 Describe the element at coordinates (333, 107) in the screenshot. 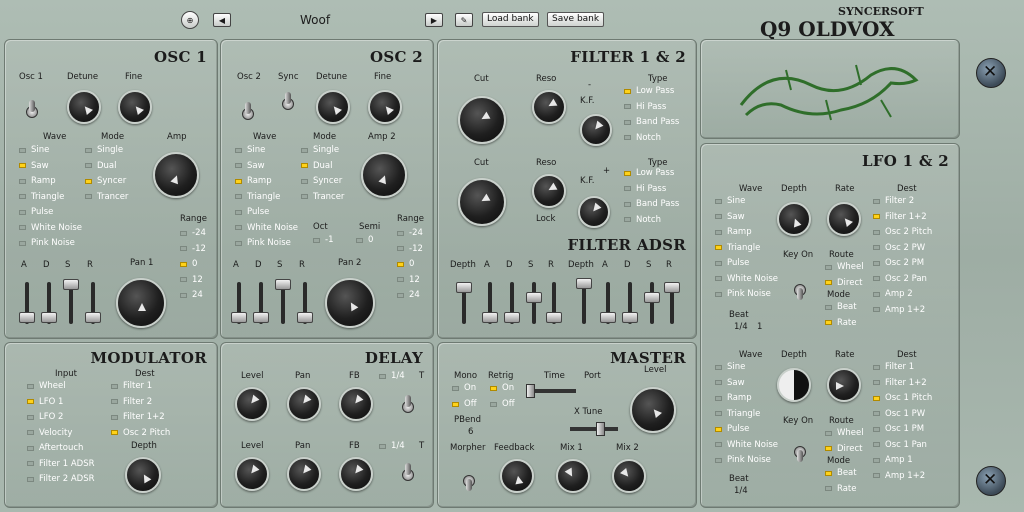

I see `detune2-knob` at that location.